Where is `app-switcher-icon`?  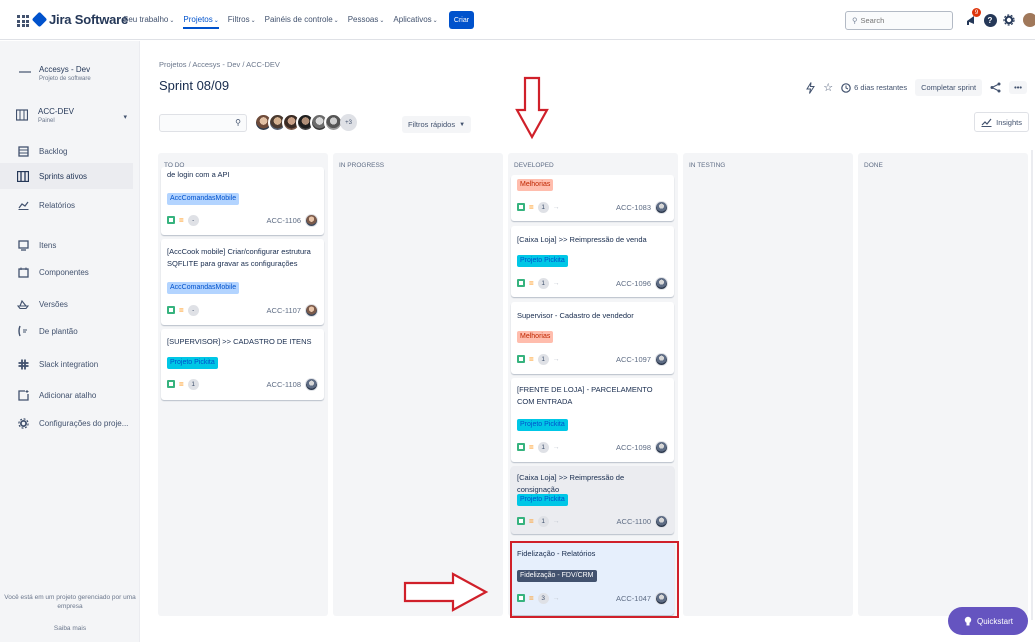
app-switcher-icon is located at coordinates (23, 21).